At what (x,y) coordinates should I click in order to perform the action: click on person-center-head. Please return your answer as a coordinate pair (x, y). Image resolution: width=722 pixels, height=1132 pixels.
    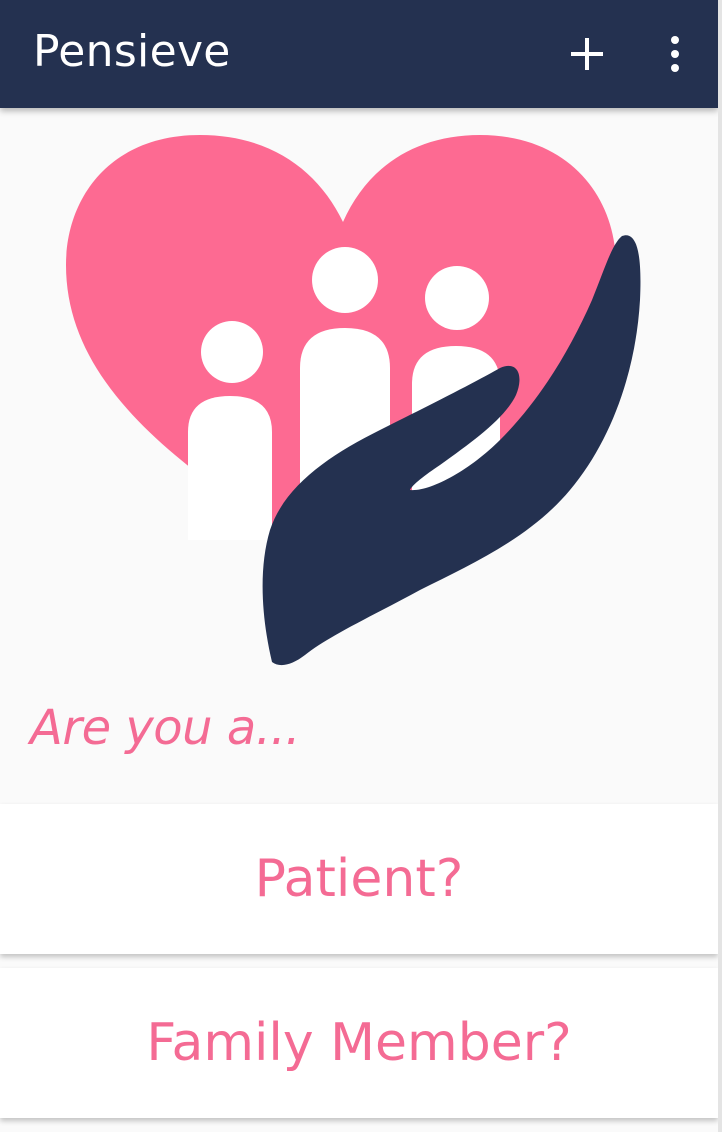
    Looking at the image, I should click on (345, 280).